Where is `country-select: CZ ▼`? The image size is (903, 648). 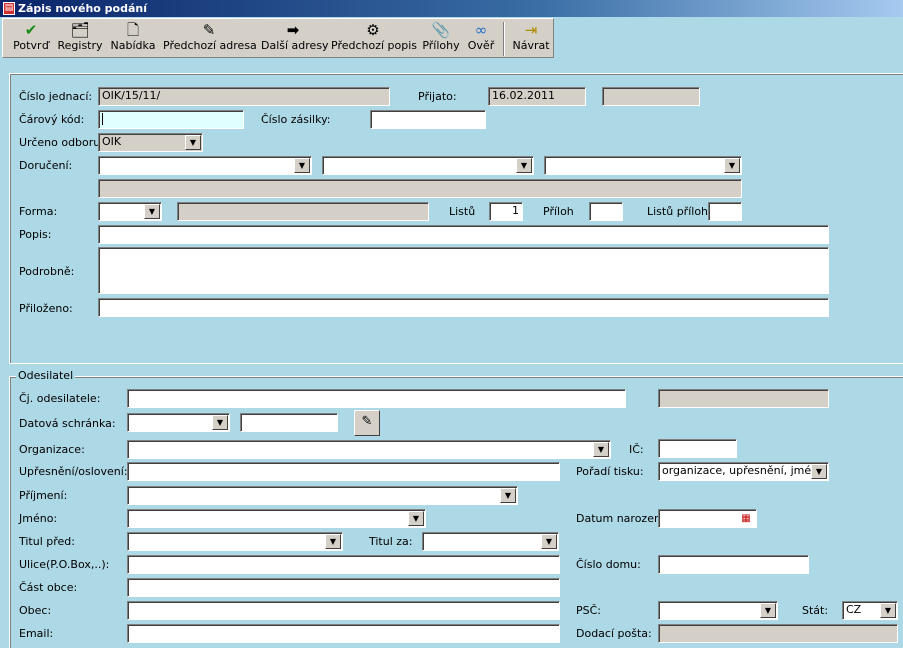
country-select: CZ ▼ is located at coordinates (870, 610).